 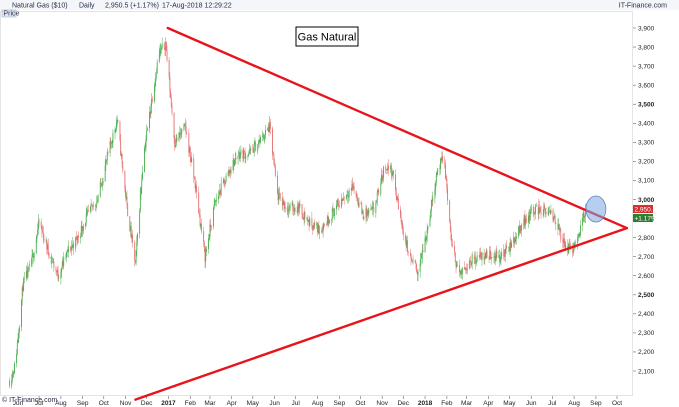 I want to click on y-tick-label: 2,600, so click(x=646, y=276).